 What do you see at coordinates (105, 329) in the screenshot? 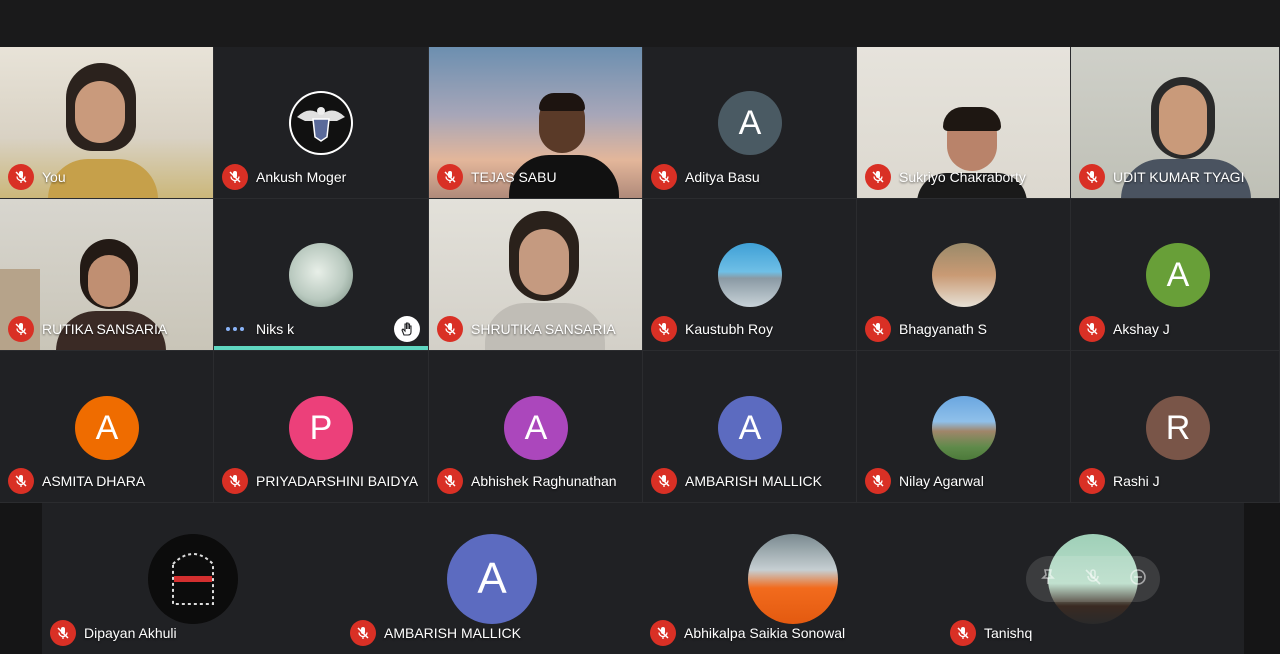
I see `participant-name: RUTIKA SANSARIA` at bounding box center [105, 329].